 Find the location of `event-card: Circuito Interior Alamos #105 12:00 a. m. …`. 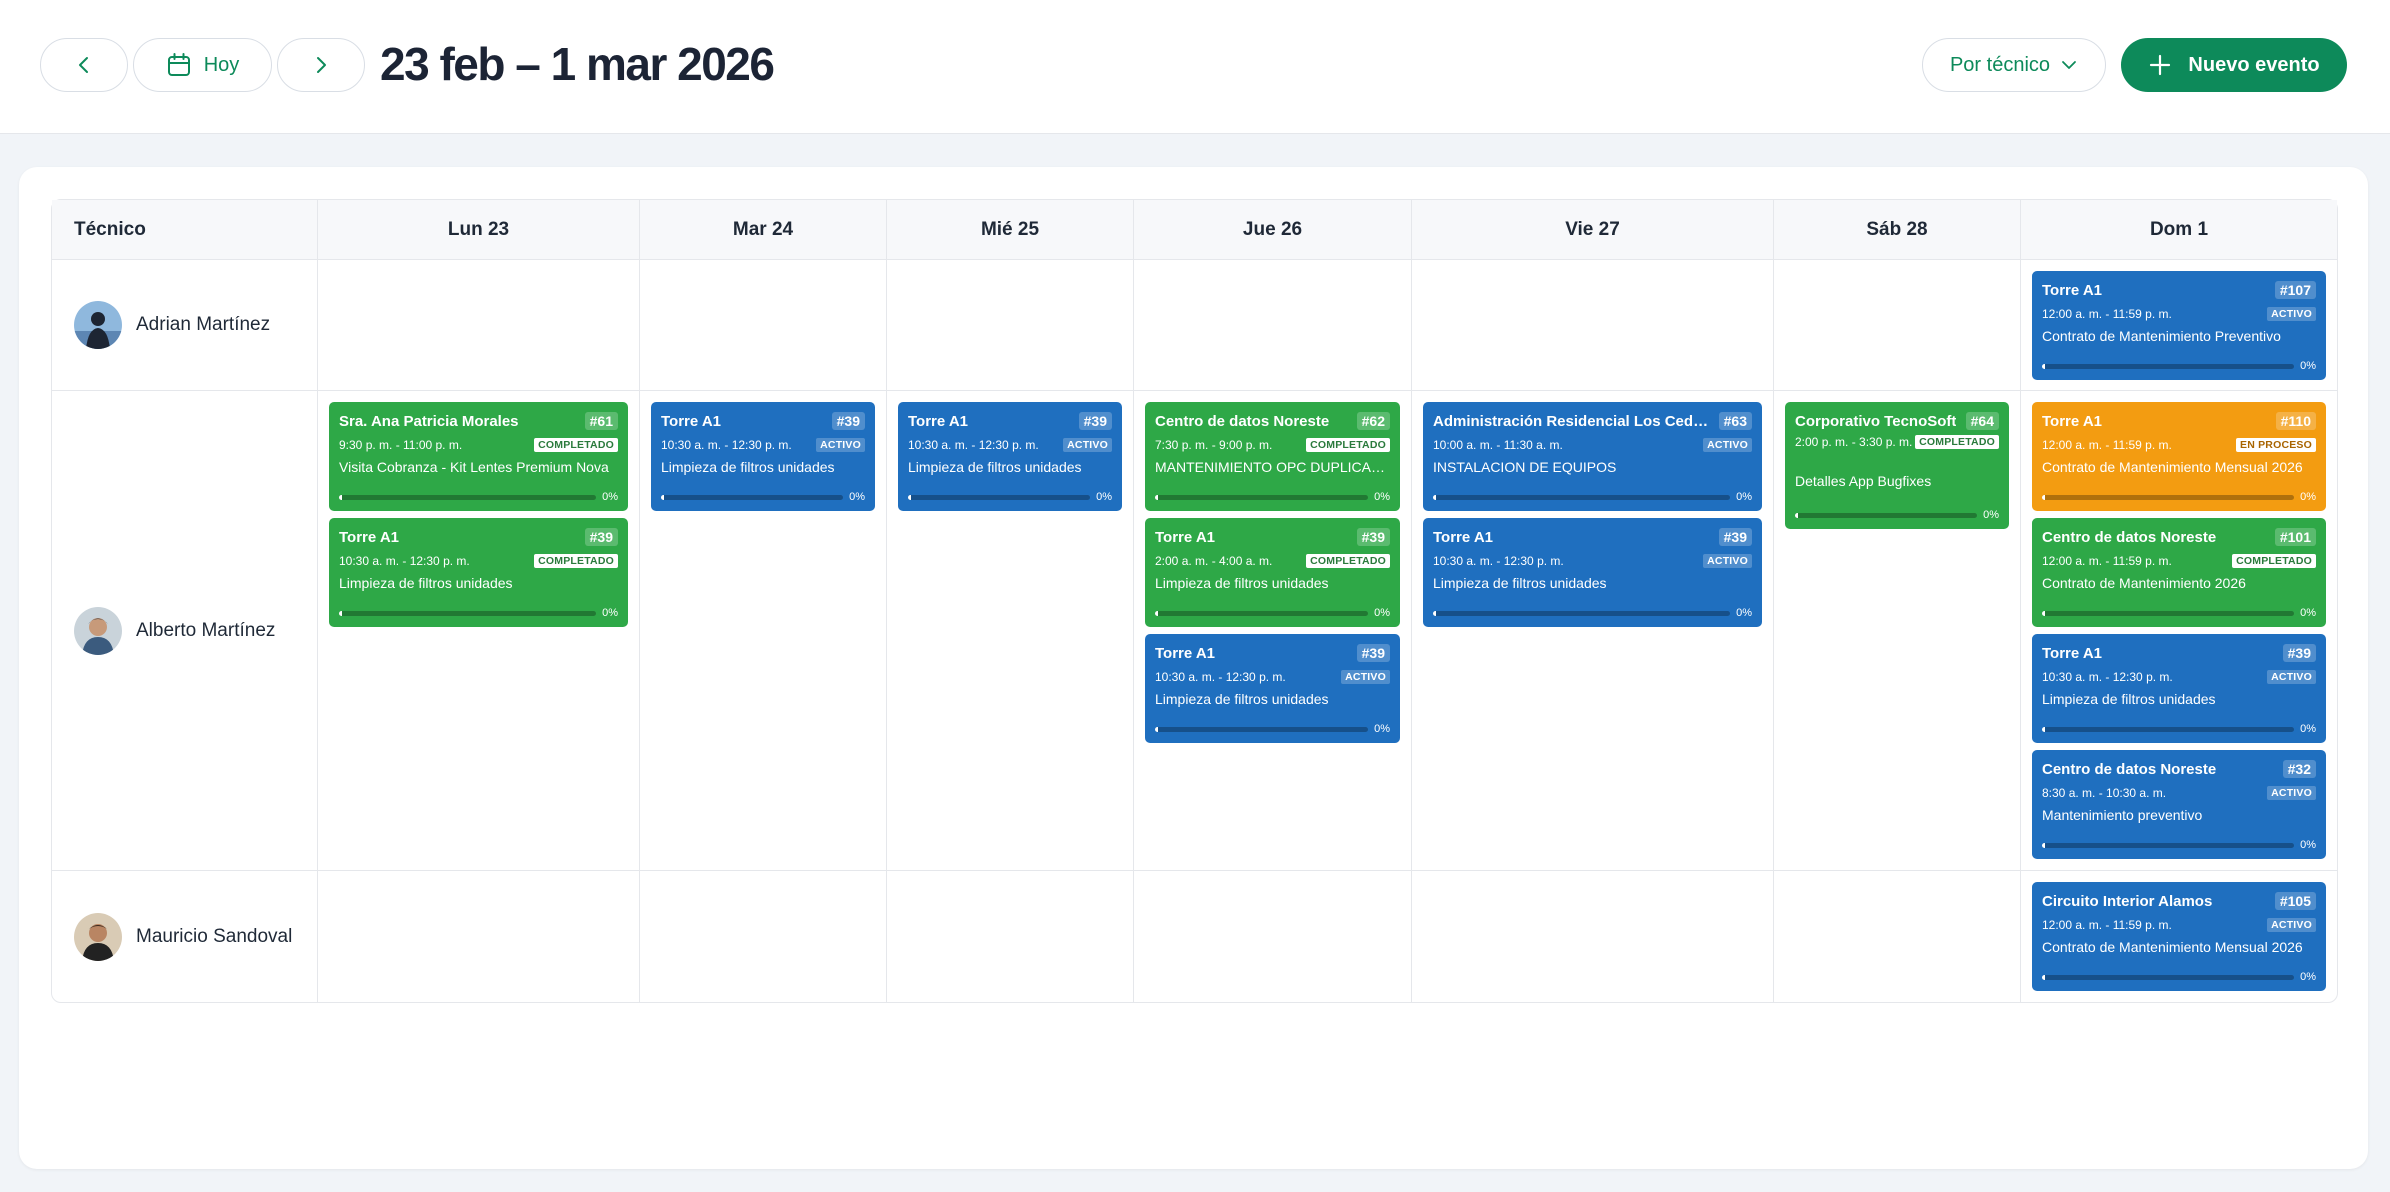

event-card: Circuito Interior Alamos #105 12:00 a. m. … is located at coordinates (2179, 936).